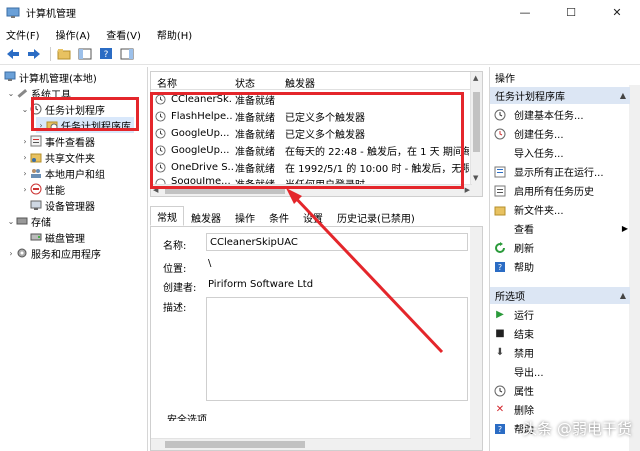 The height and width of the screenshot is (451, 640). I want to click on annotation-arrow, so click(365, 271).